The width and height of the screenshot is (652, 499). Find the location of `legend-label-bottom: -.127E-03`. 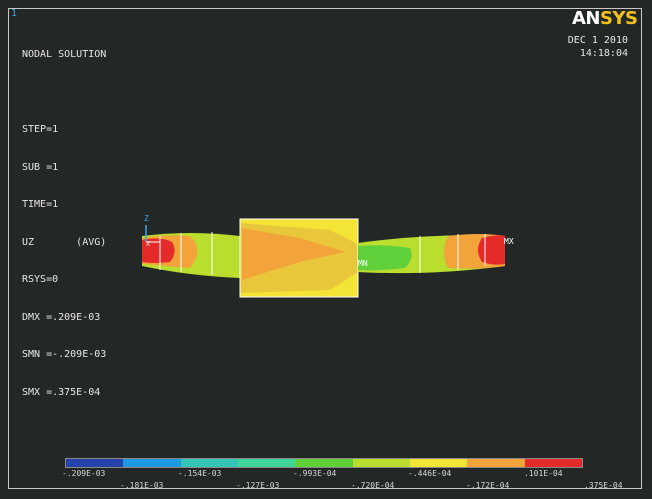

legend-label-bottom: -.127E-03 is located at coordinates (258, 485).